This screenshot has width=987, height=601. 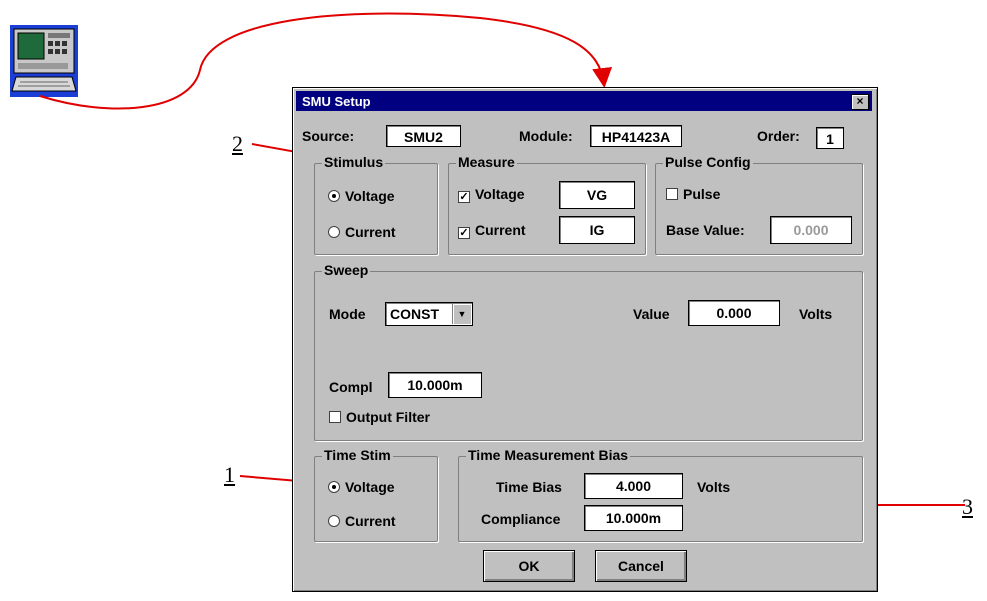 What do you see at coordinates (370, 487) in the screenshot?
I see `time-stim-voltage-label: Voltage` at bounding box center [370, 487].